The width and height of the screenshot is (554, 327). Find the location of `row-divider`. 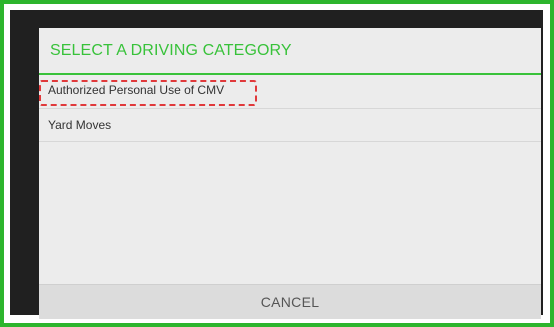

row-divider is located at coordinates (290, 141).